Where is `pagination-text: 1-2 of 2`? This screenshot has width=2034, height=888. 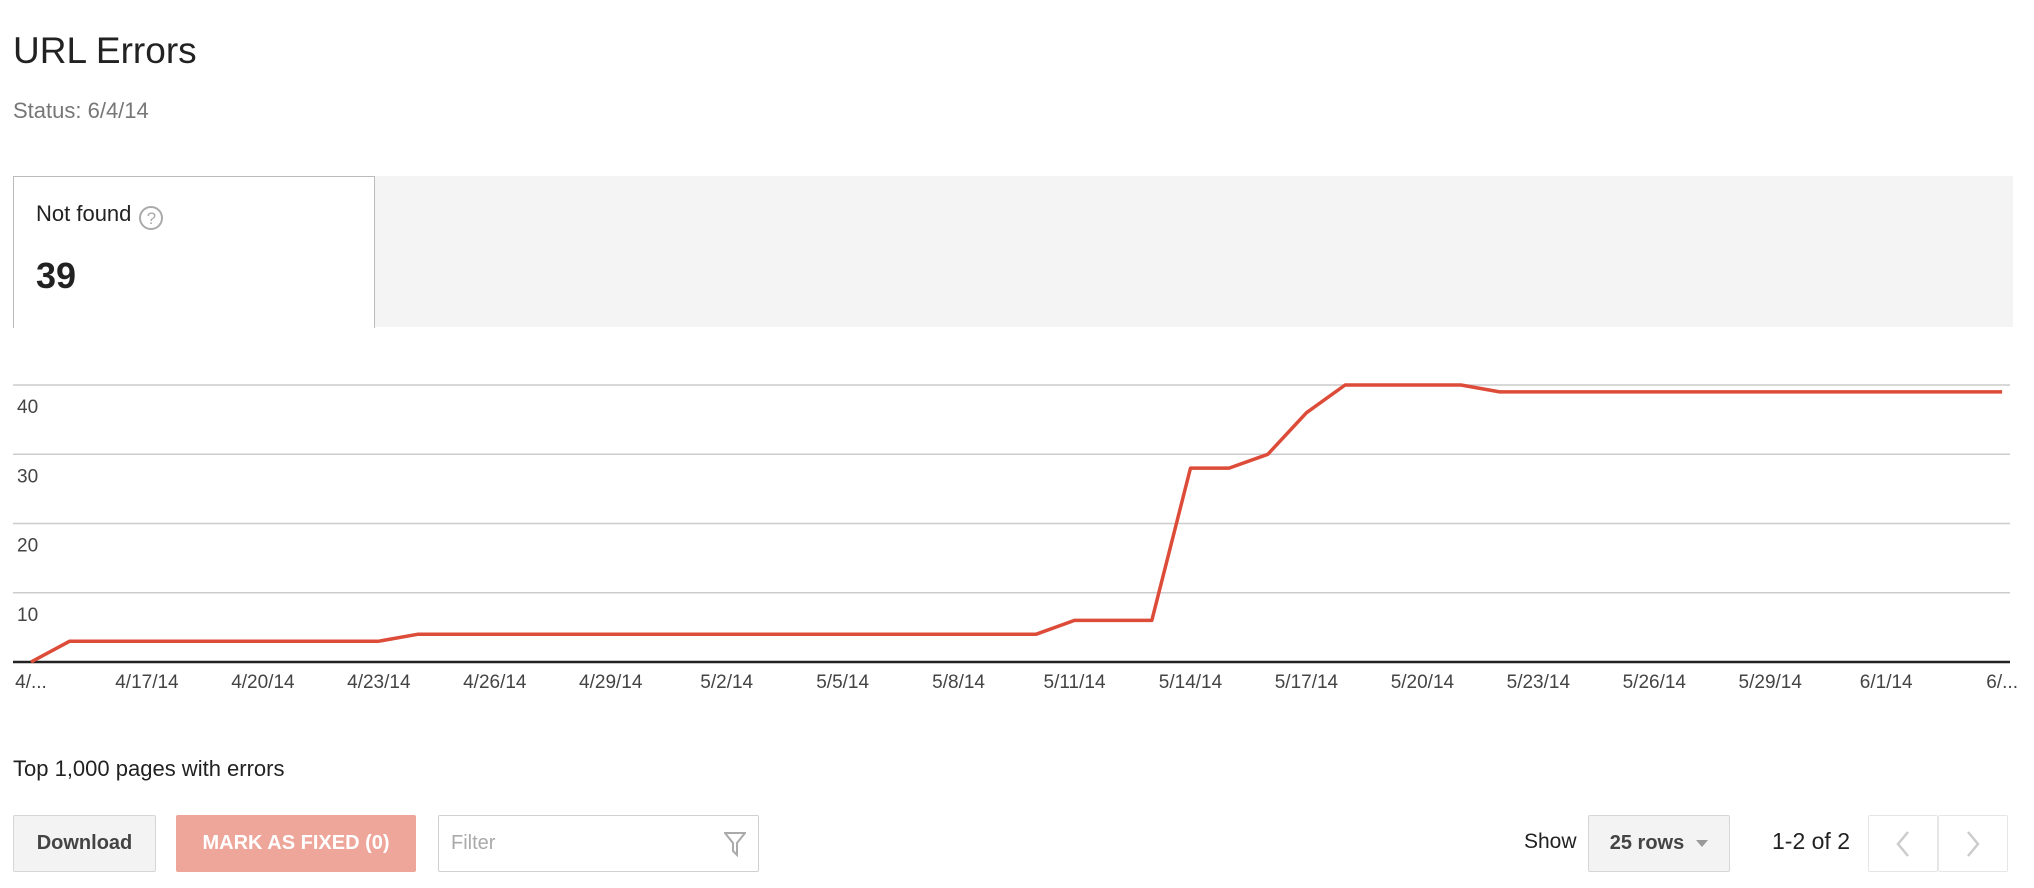
pagination-text: 1-2 of 2 is located at coordinates (1811, 841).